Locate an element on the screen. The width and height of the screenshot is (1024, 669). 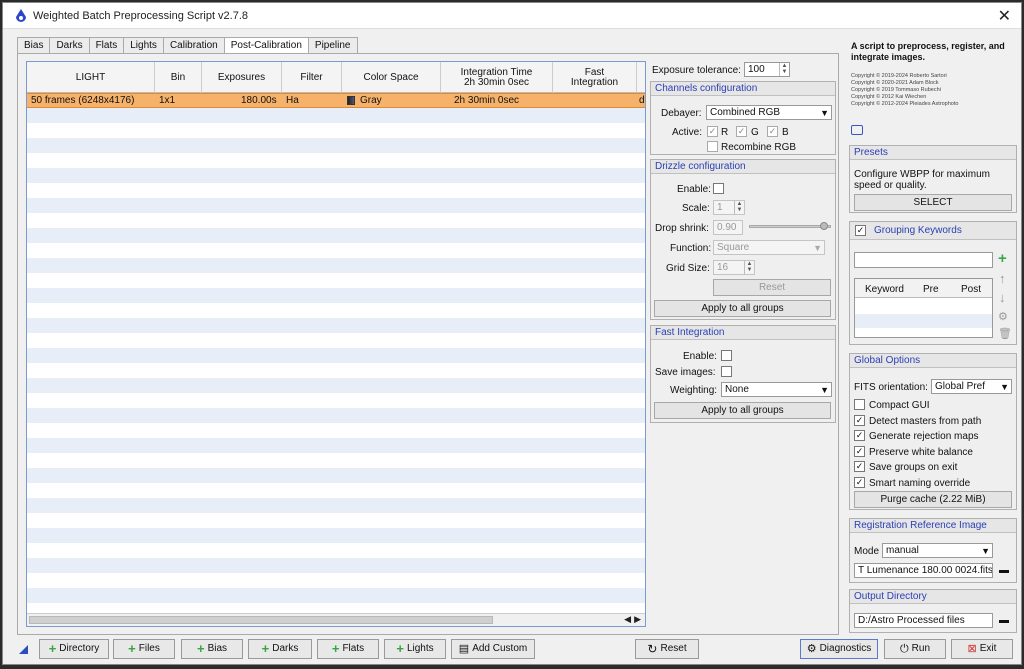
slider-knob is located at coordinates (824, 226).